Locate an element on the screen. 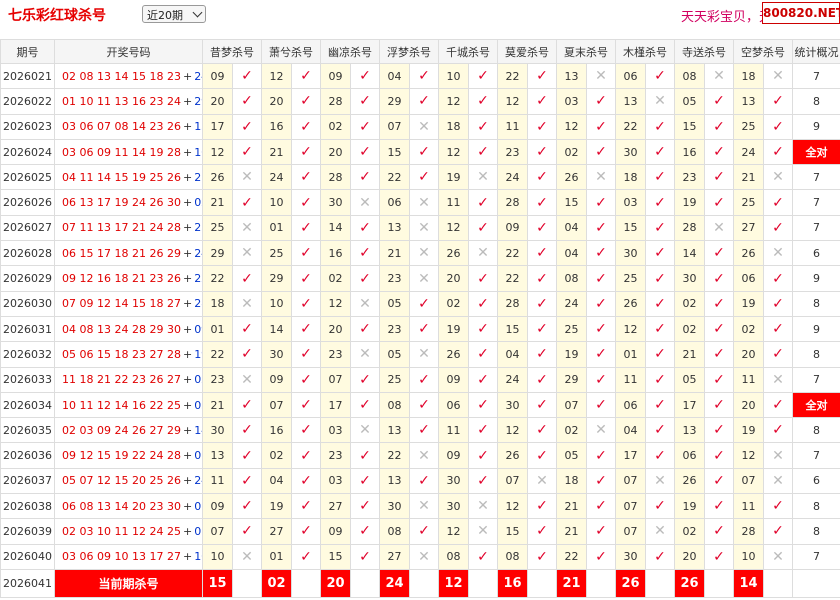 The height and width of the screenshot is (600, 840). kill-number-cell: 04 is located at coordinates (276, 481).